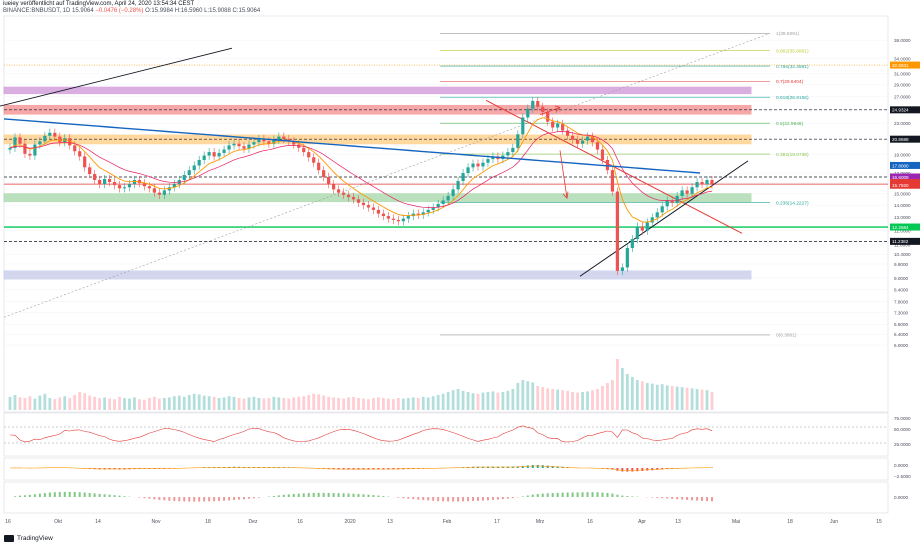 The width and height of the screenshot is (920, 544). Describe the element at coordinates (9, 538) in the screenshot. I see `tradingview-logo-icon` at that location.